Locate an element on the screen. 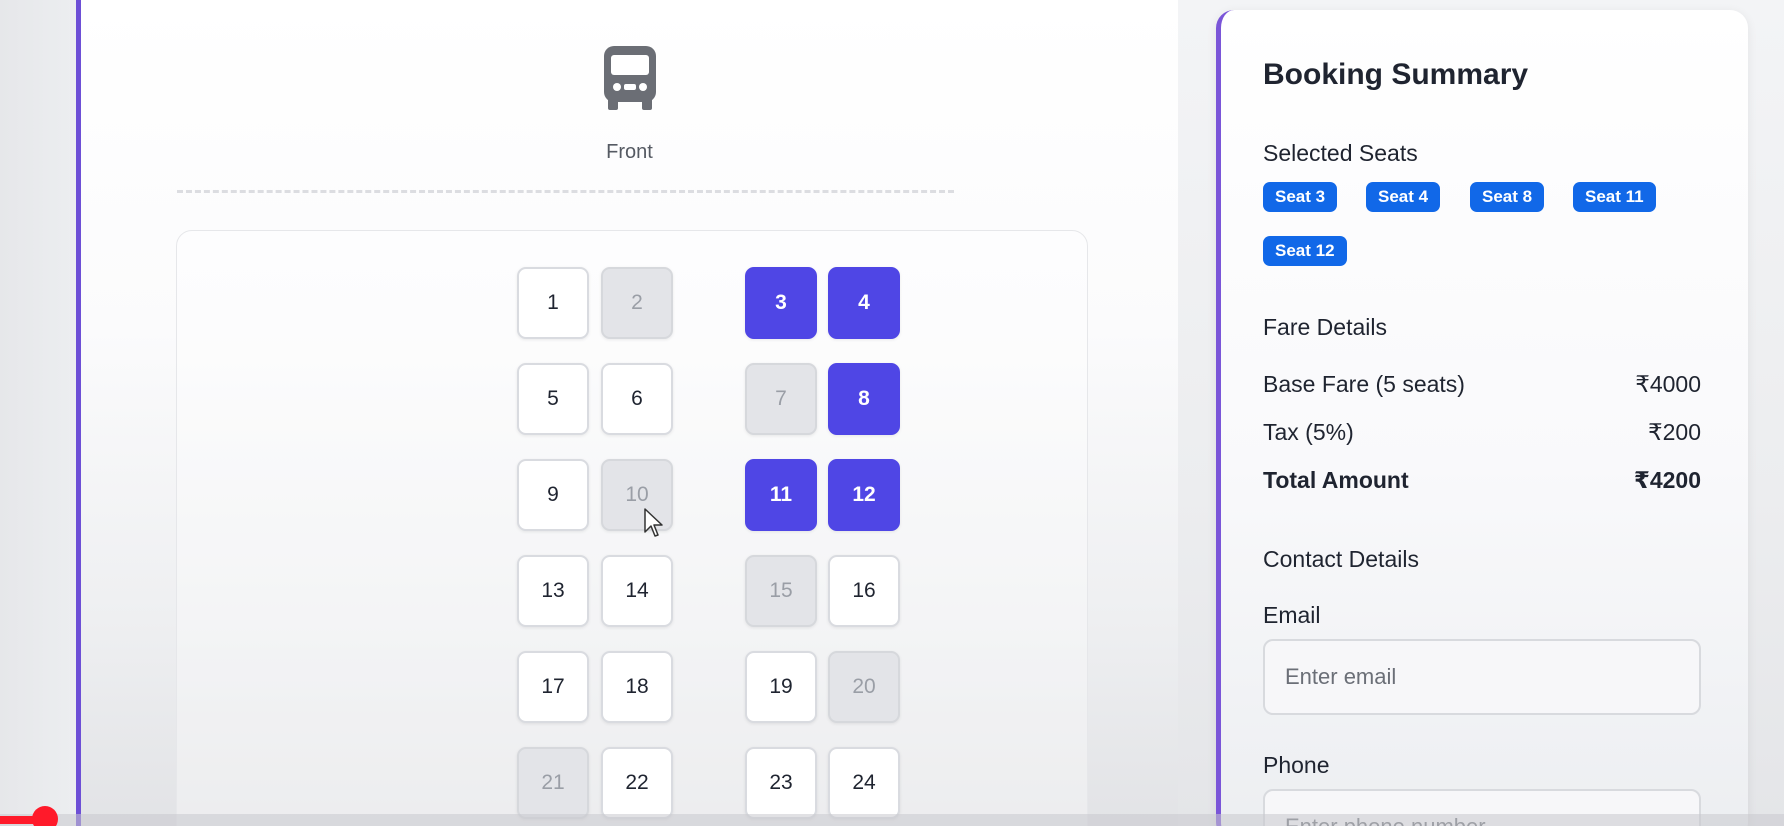 The width and height of the screenshot is (1784, 826). seat-chip: Seat 11 is located at coordinates (1614, 197).